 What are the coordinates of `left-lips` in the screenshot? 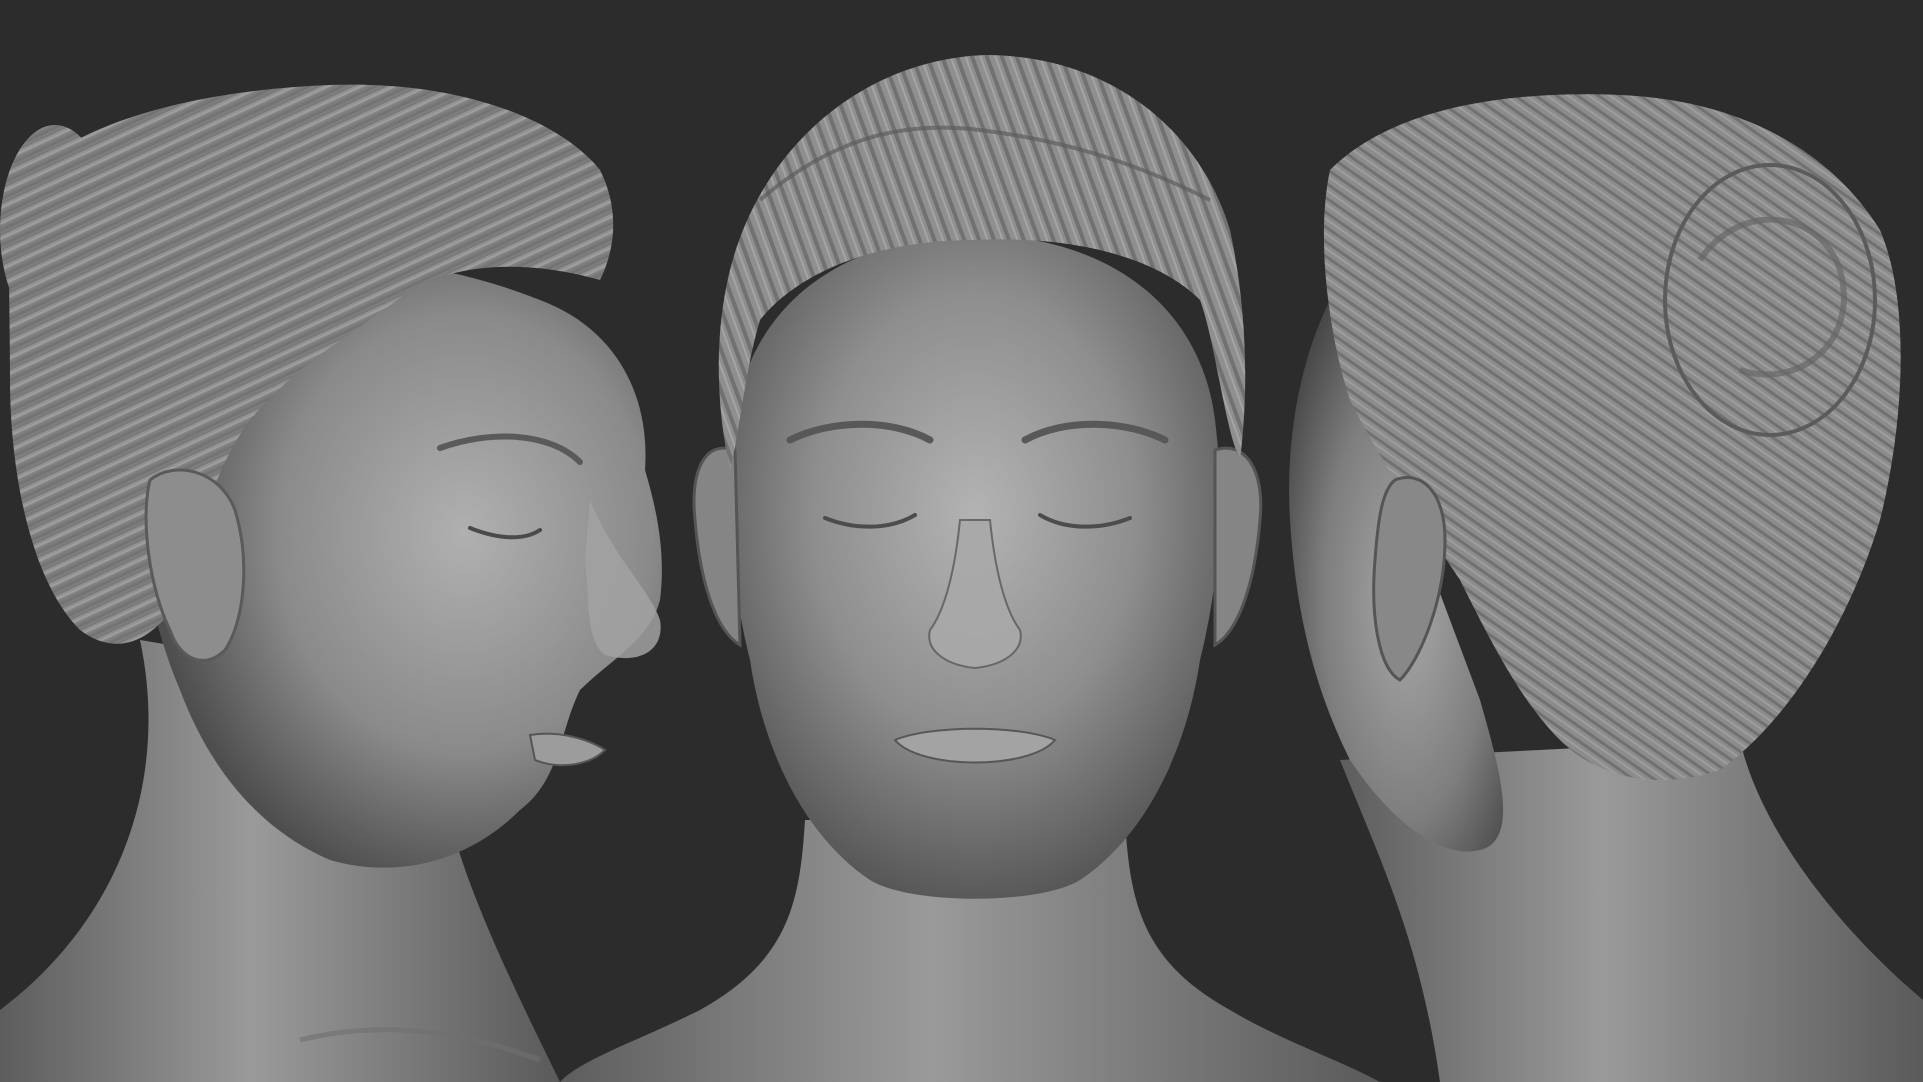 It's located at (567, 749).